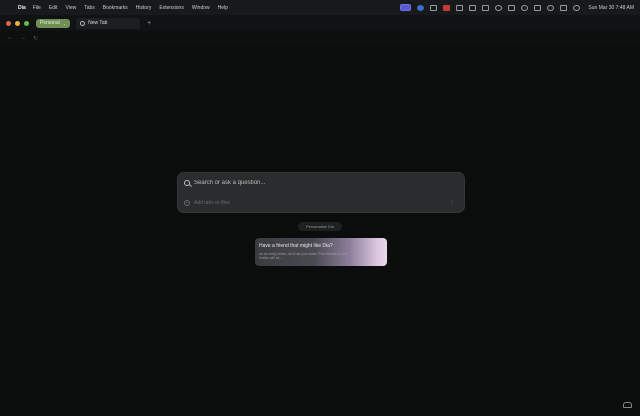 The width and height of the screenshot is (640, 416). I want to click on app-status-icon, so click(421, 7).